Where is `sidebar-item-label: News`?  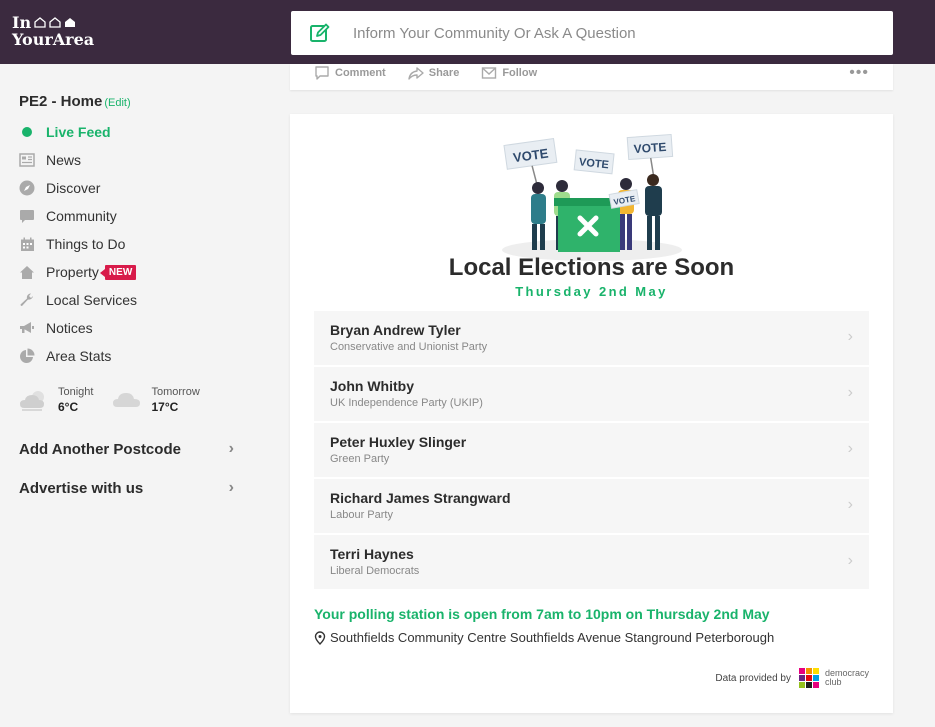 sidebar-item-label: News is located at coordinates (64, 160).